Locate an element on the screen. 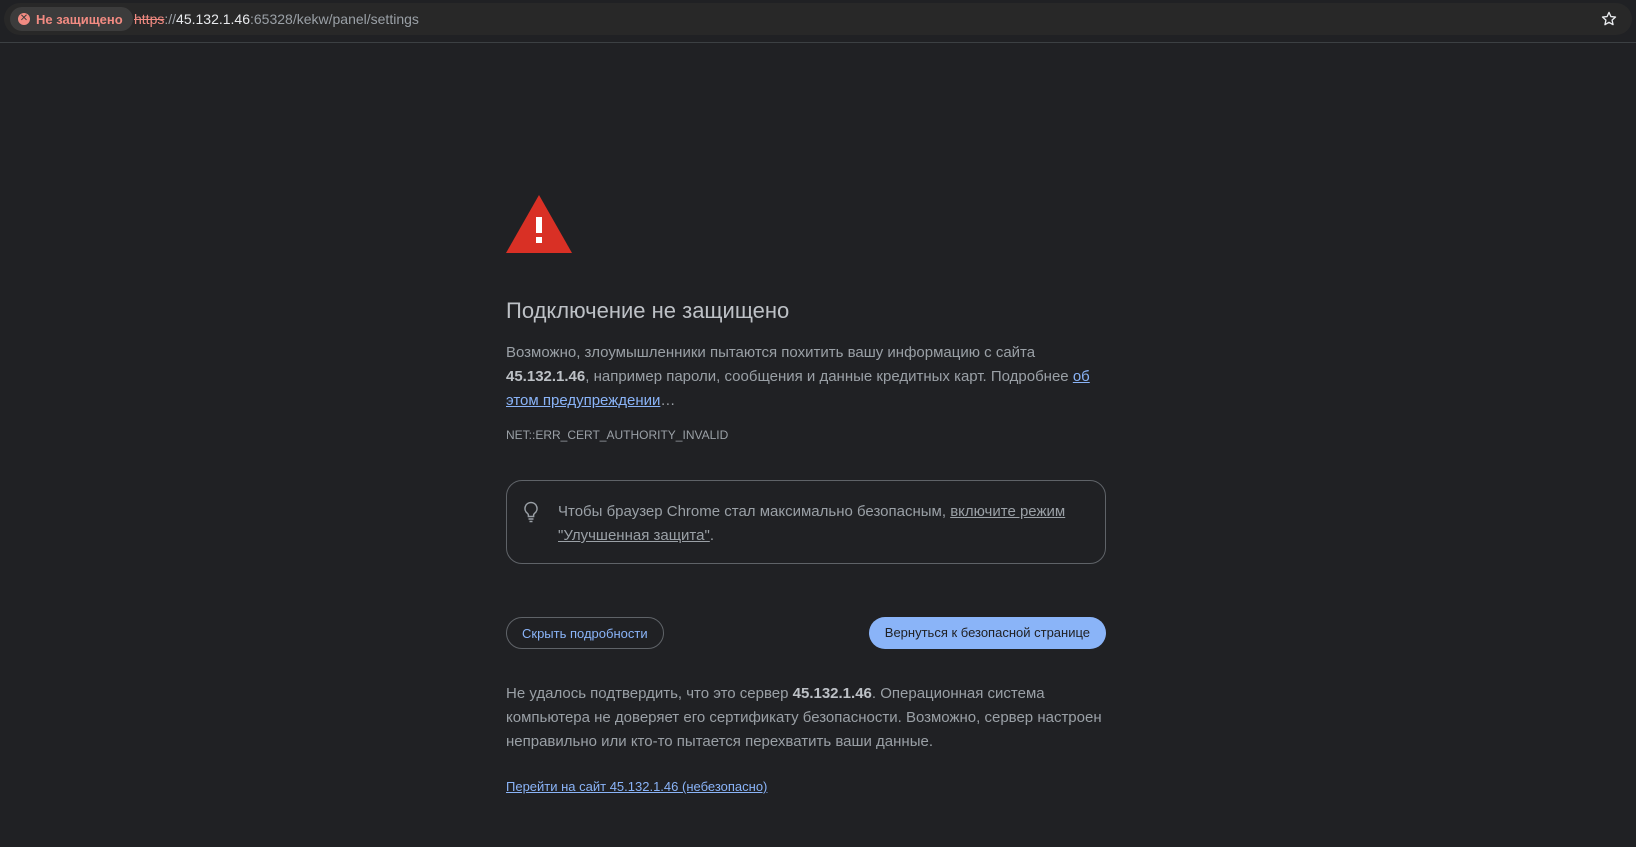 The width and height of the screenshot is (1636, 847). promo-text-end: . is located at coordinates (711, 535).